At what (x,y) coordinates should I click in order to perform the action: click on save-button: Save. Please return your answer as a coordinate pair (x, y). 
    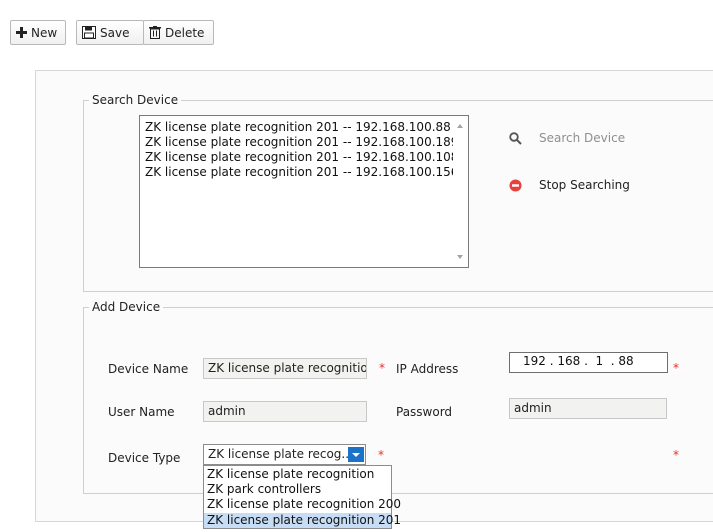
    Looking at the image, I should click on (110, 32).